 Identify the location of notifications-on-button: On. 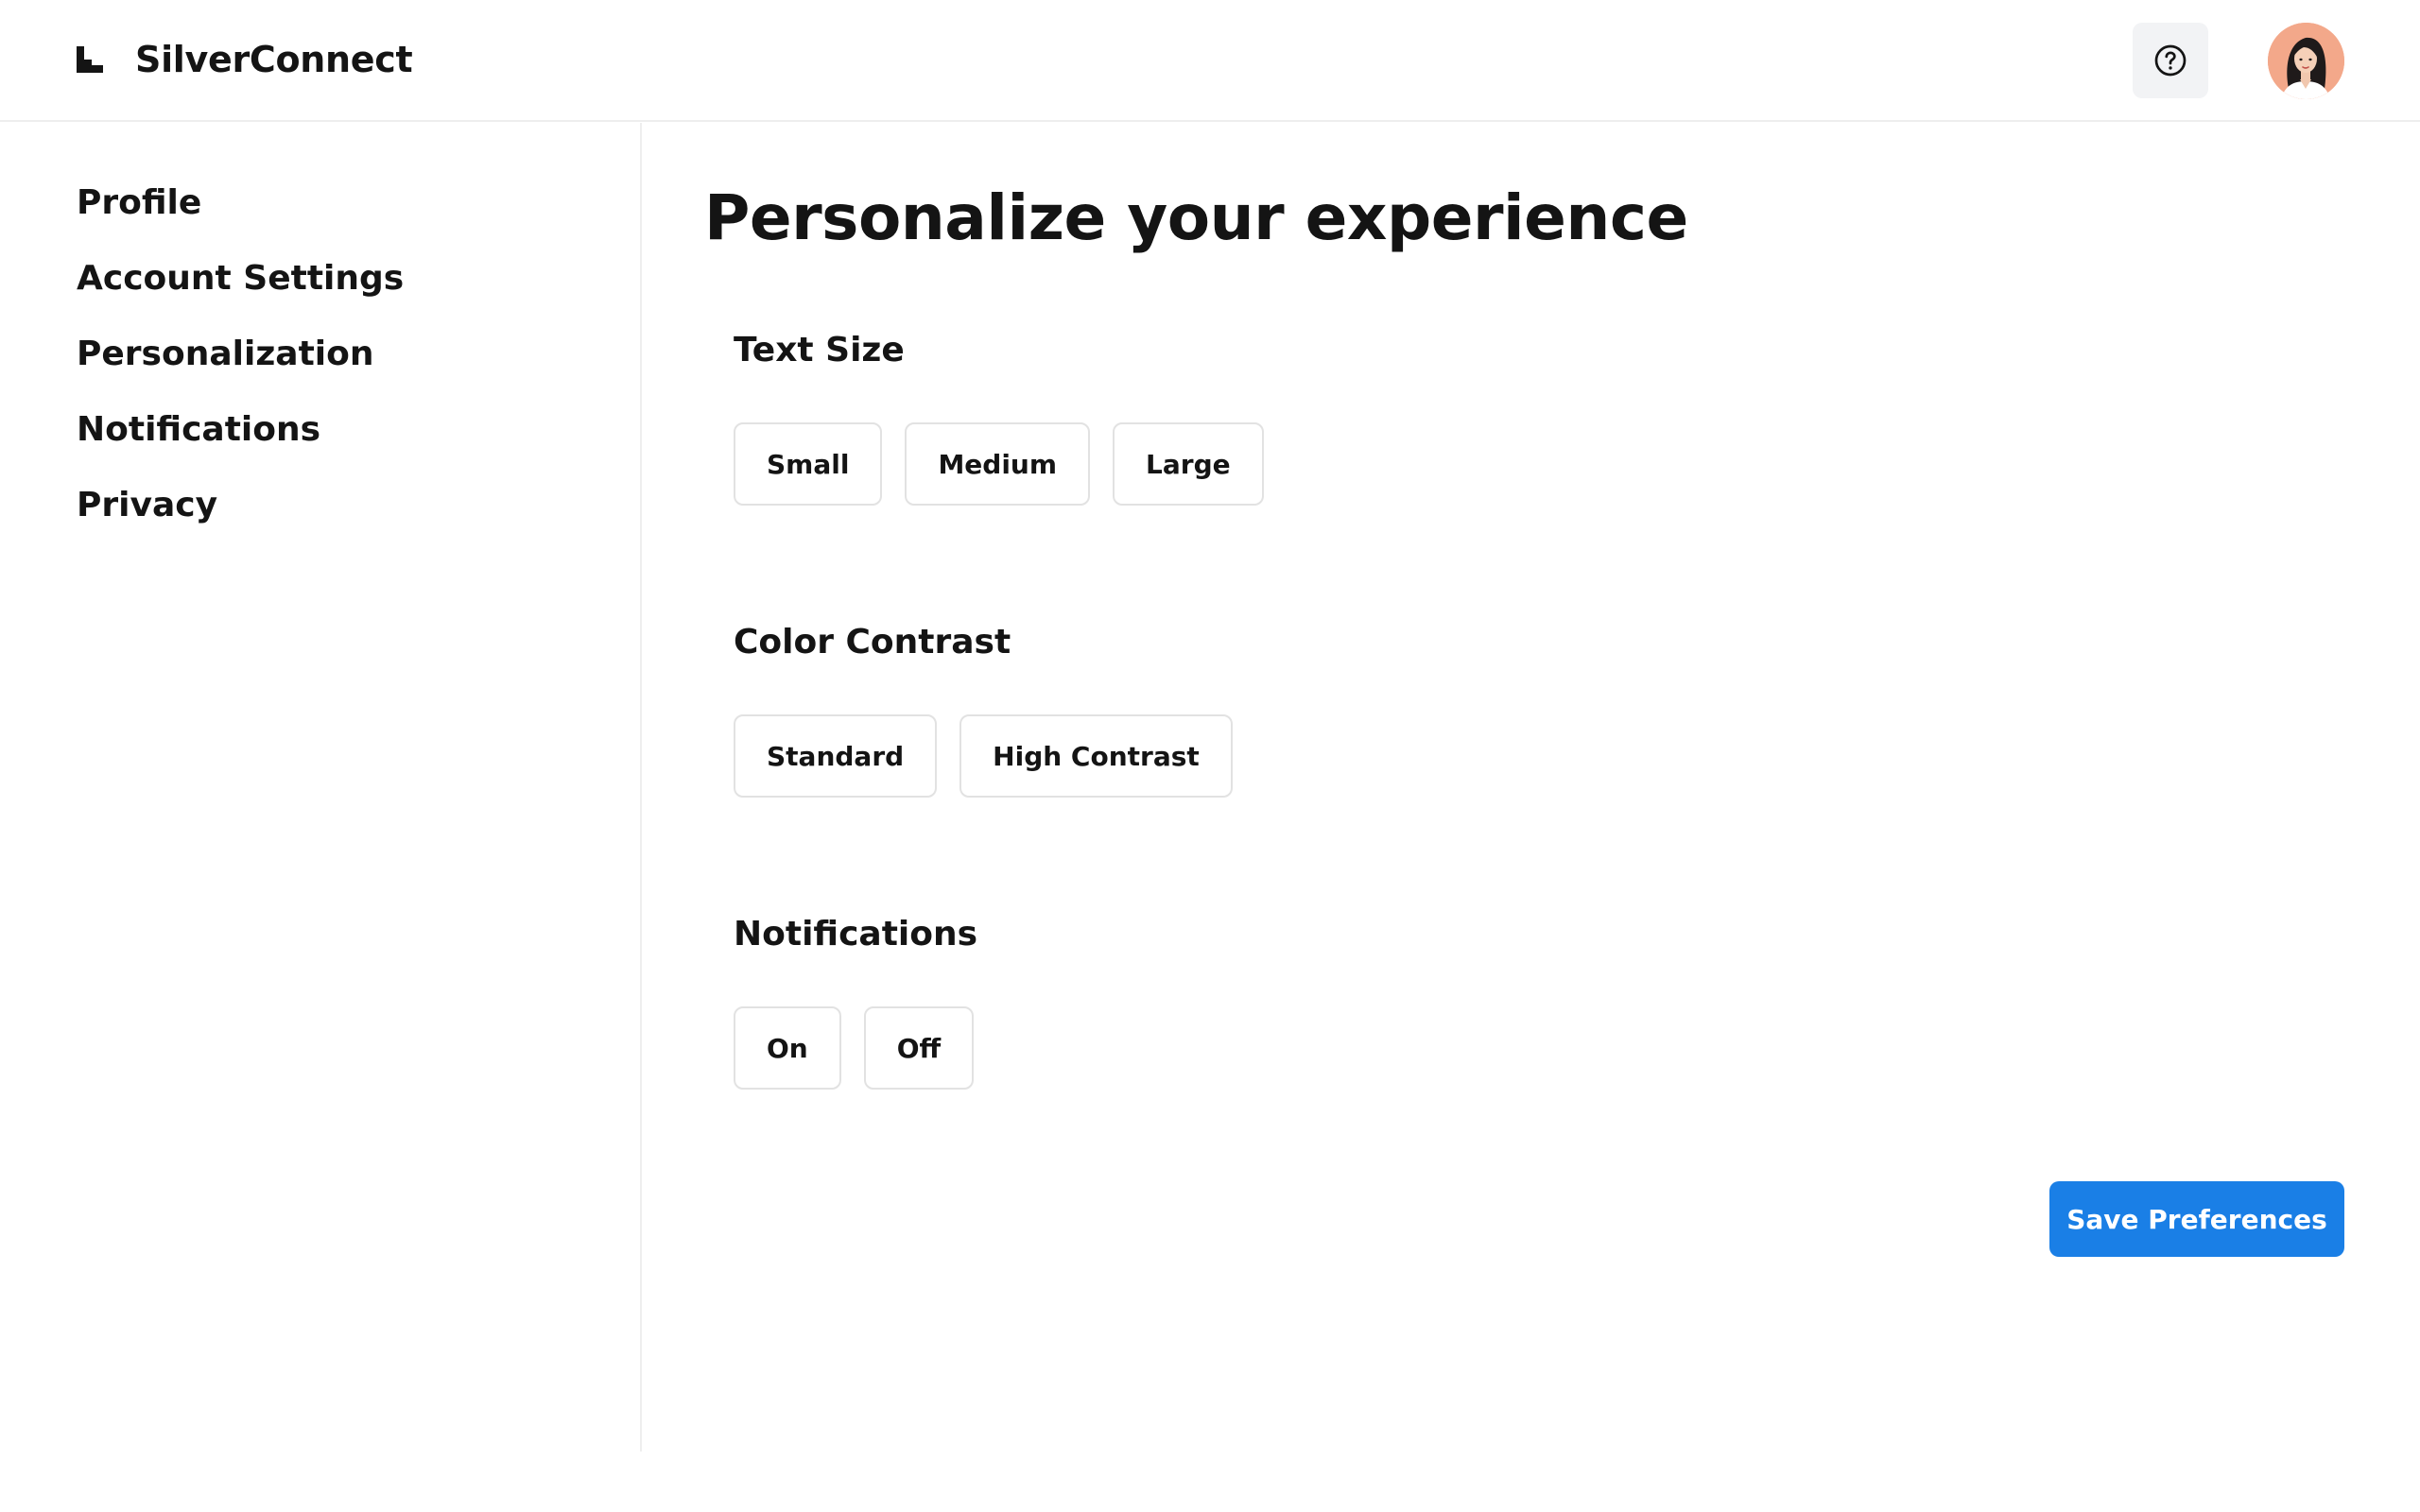
(787, 1048).